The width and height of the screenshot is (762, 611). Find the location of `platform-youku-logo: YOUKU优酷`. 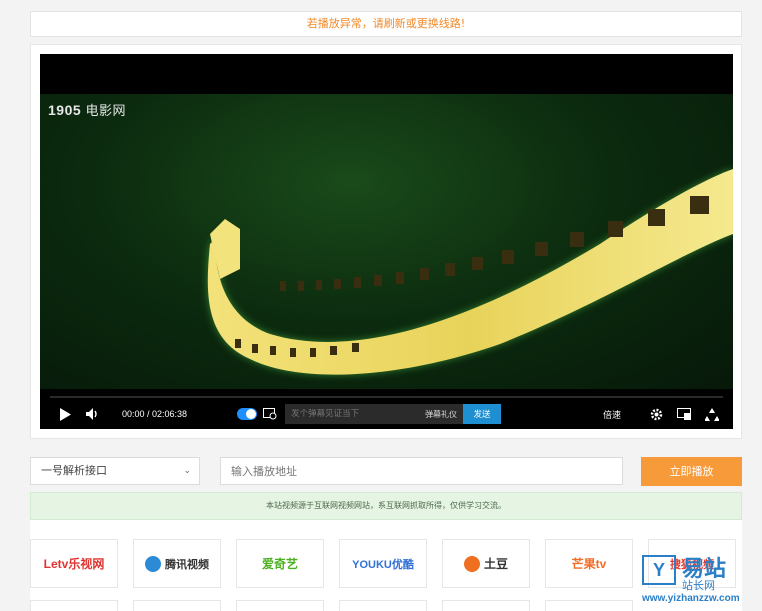

platform-youku-logo: YOUKU优酷 is located at coordinates (383, 564).